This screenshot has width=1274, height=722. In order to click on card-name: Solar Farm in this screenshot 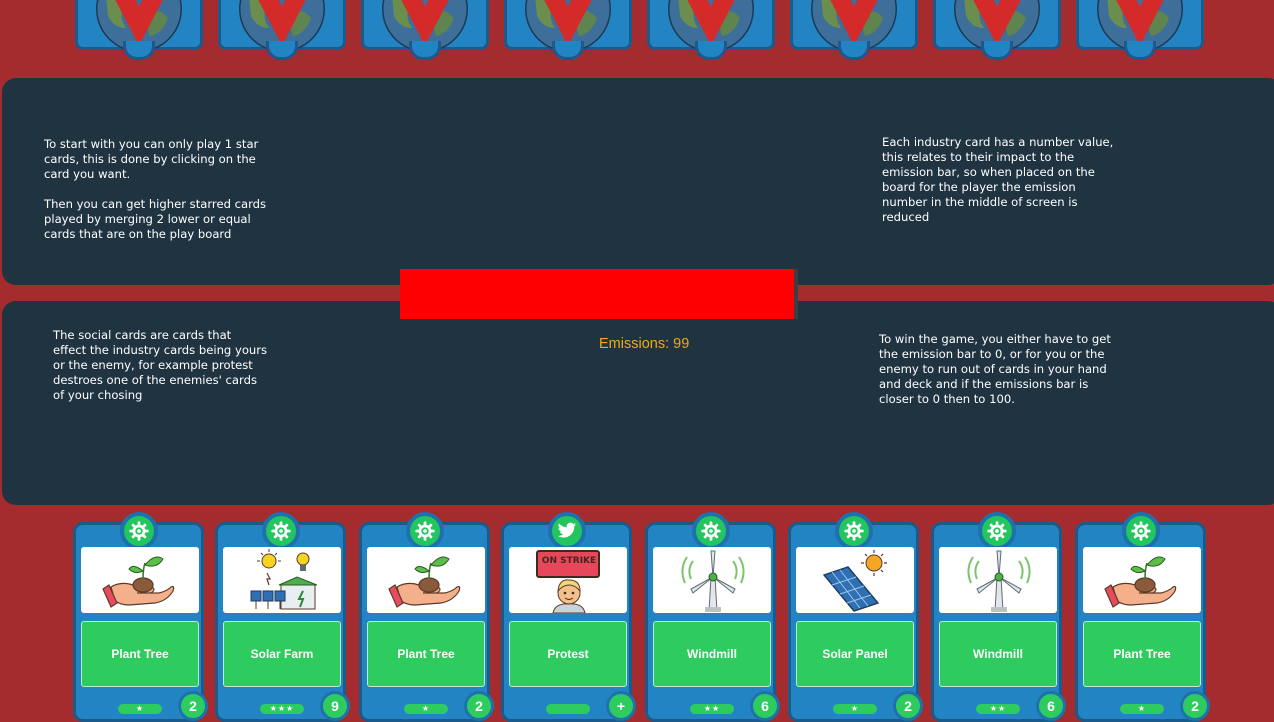, I will do `click(282, 654)`.